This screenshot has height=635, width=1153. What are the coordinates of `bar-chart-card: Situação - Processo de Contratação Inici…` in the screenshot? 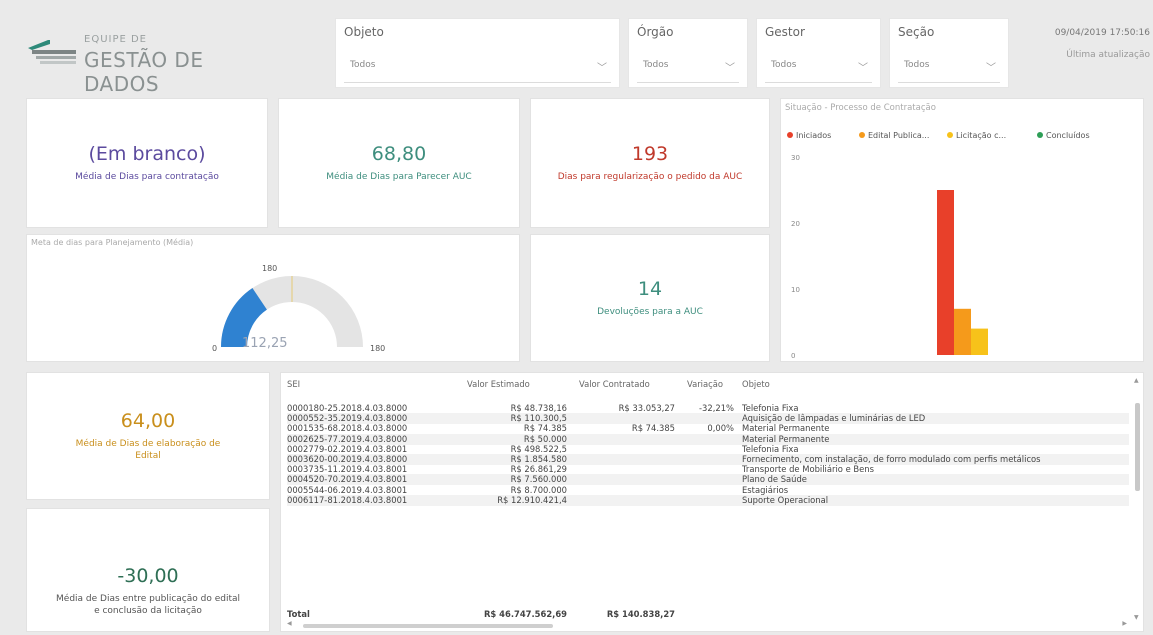 It's located at (962, 230).